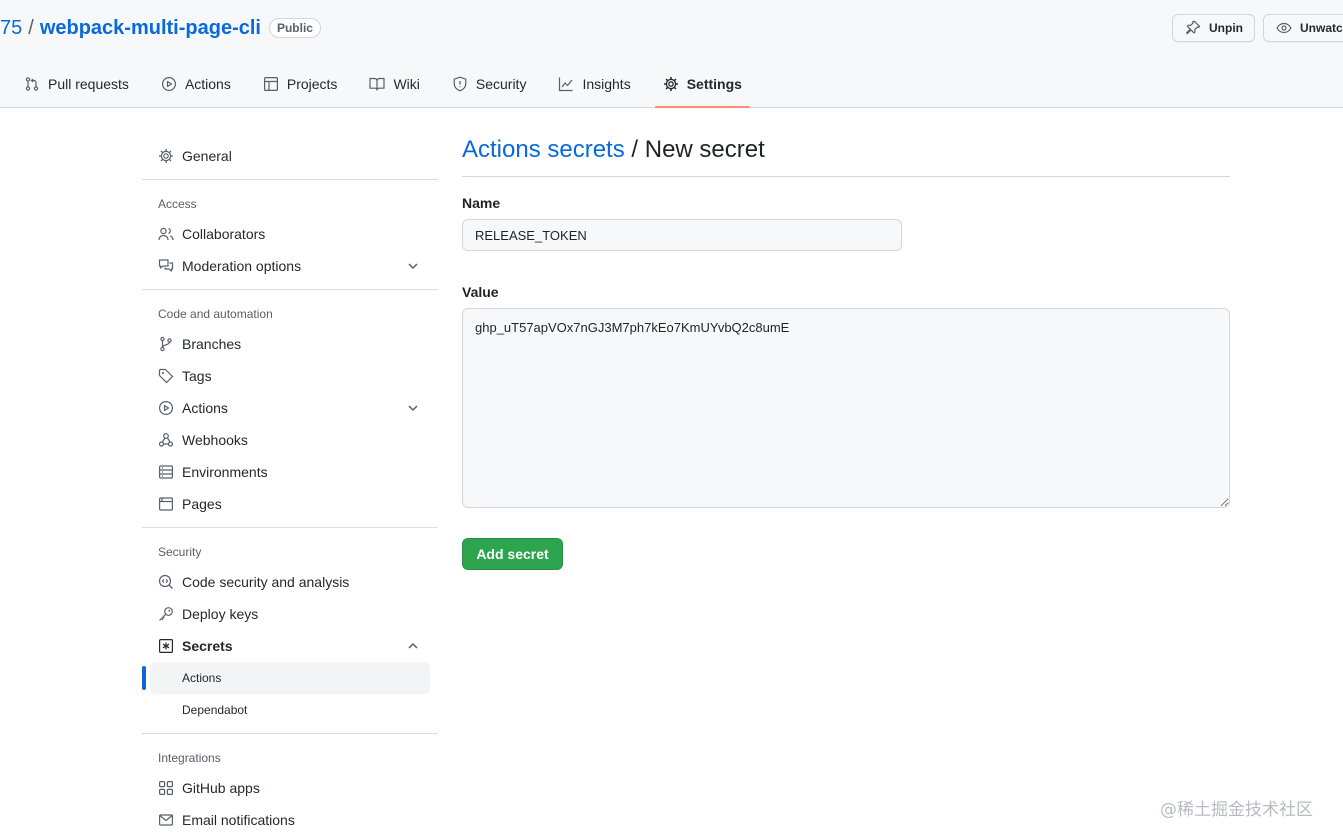  Describe the element at coordinates (290, 156) in the screenshot. I see `sidebar-item-general: General` at that location.